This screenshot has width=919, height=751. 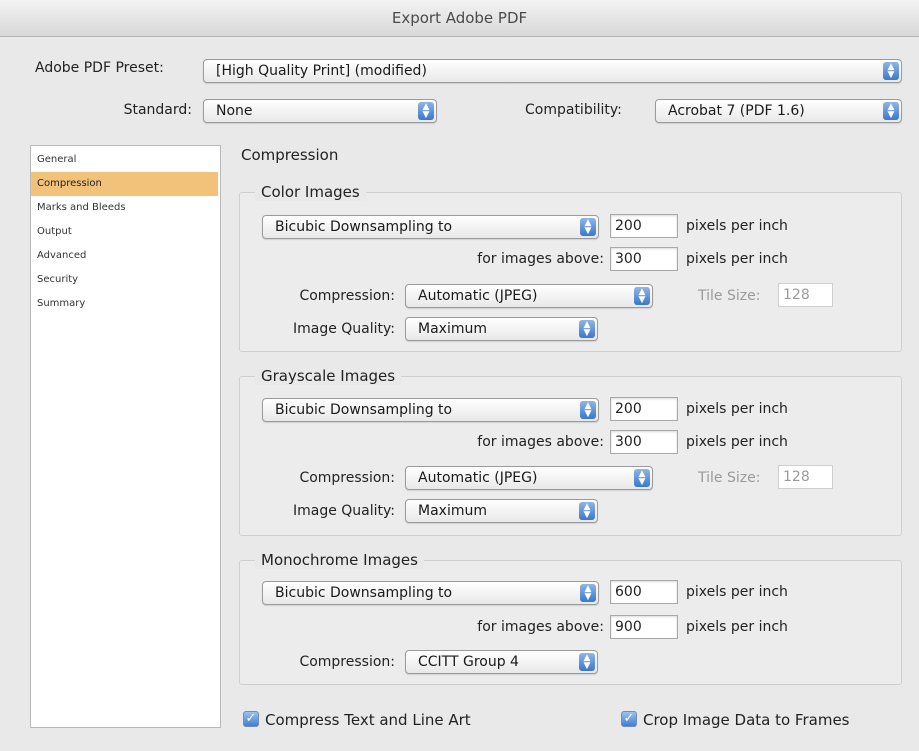 I want to click on gray-quality-popup: Maximum ▲ ▼, so click(x=501, y=511).